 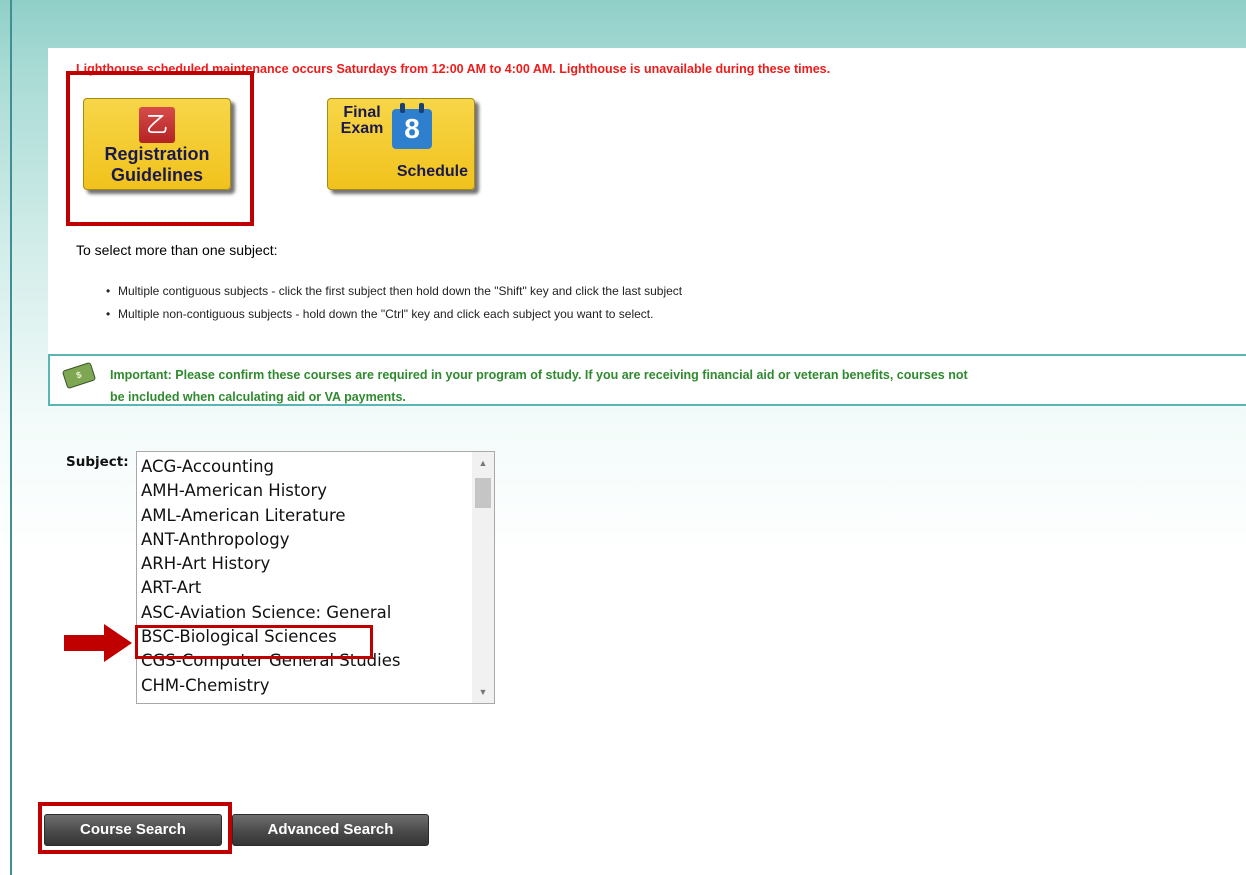 What do you see at coordinates (254, 642) in the screenshot?
I see `highlight-box-bsc` at bounding box center [254, 642].